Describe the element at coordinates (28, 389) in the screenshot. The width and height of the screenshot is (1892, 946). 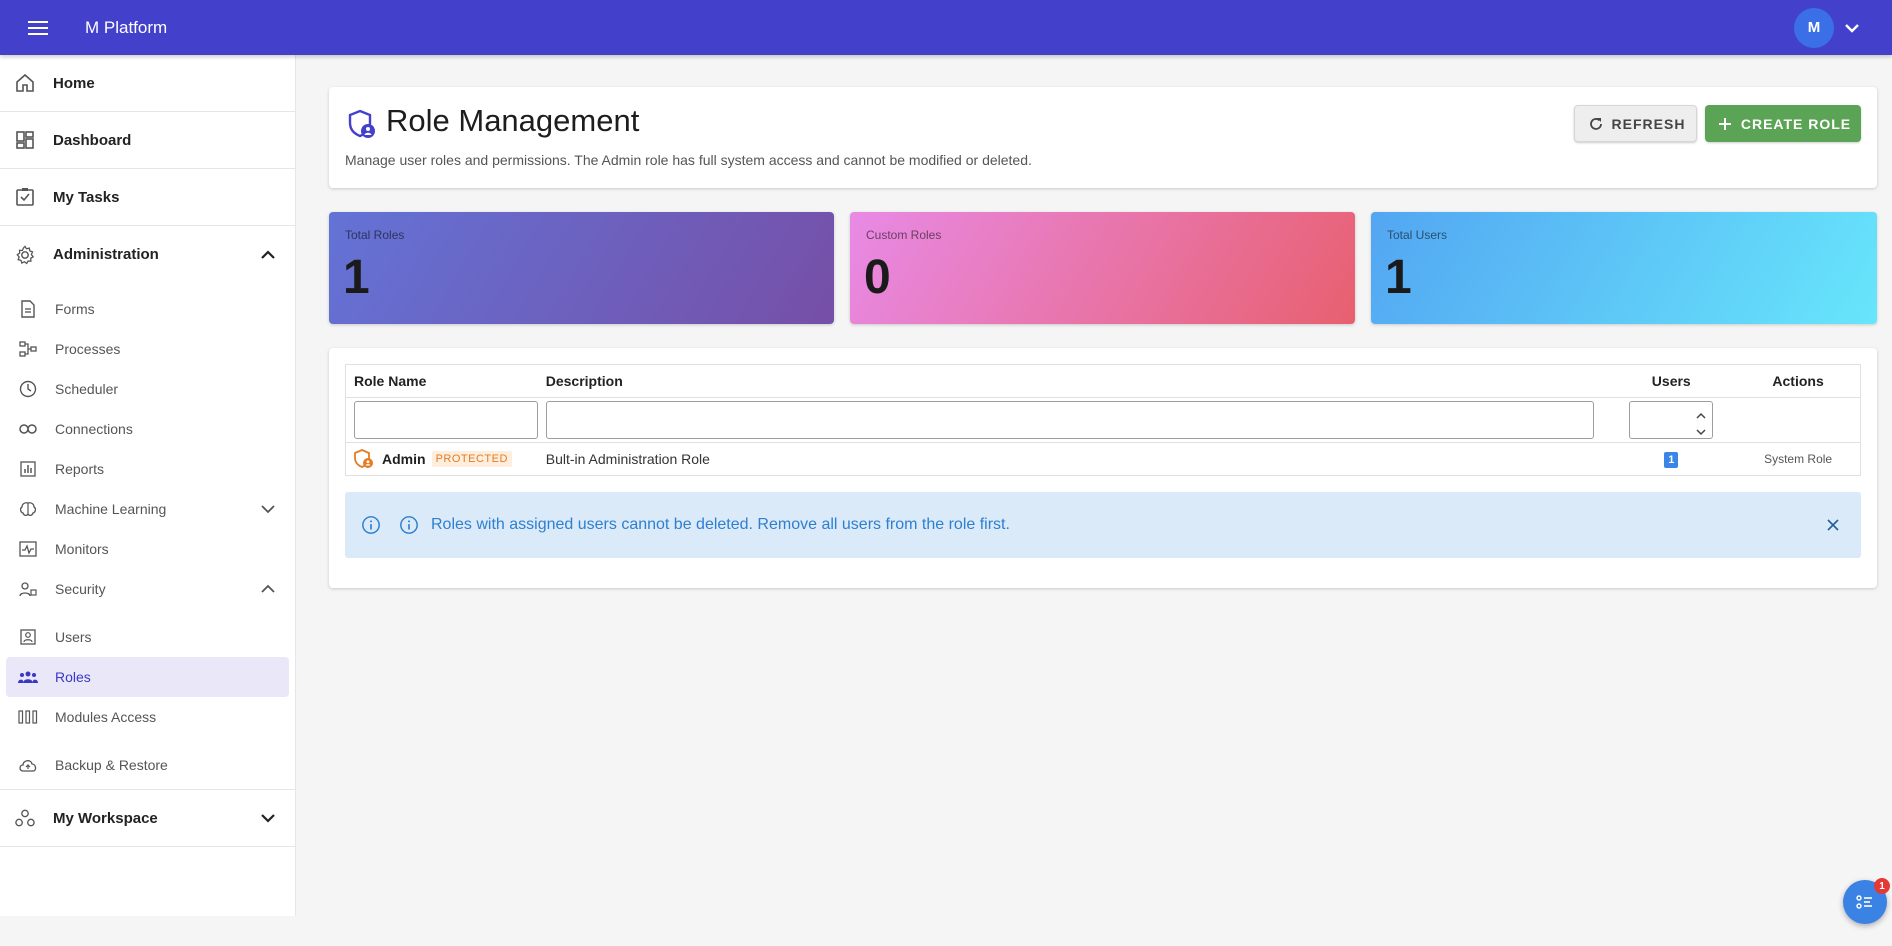
I see `clock-icon` at that location.